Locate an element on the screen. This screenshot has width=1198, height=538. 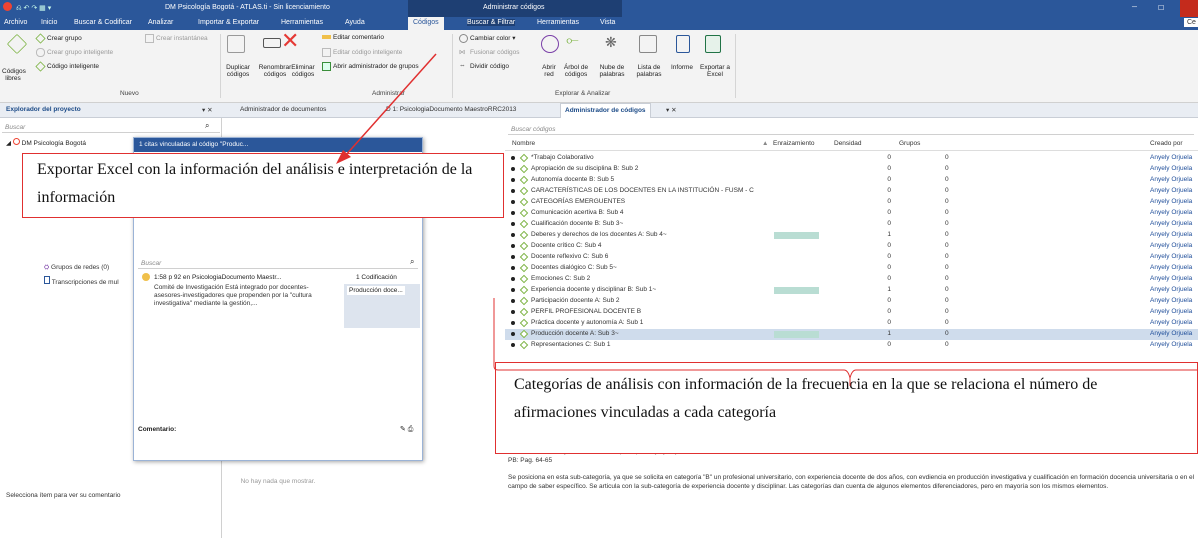
tab-document-manager: Administrador de documentos is located at coordinates (283, 109).